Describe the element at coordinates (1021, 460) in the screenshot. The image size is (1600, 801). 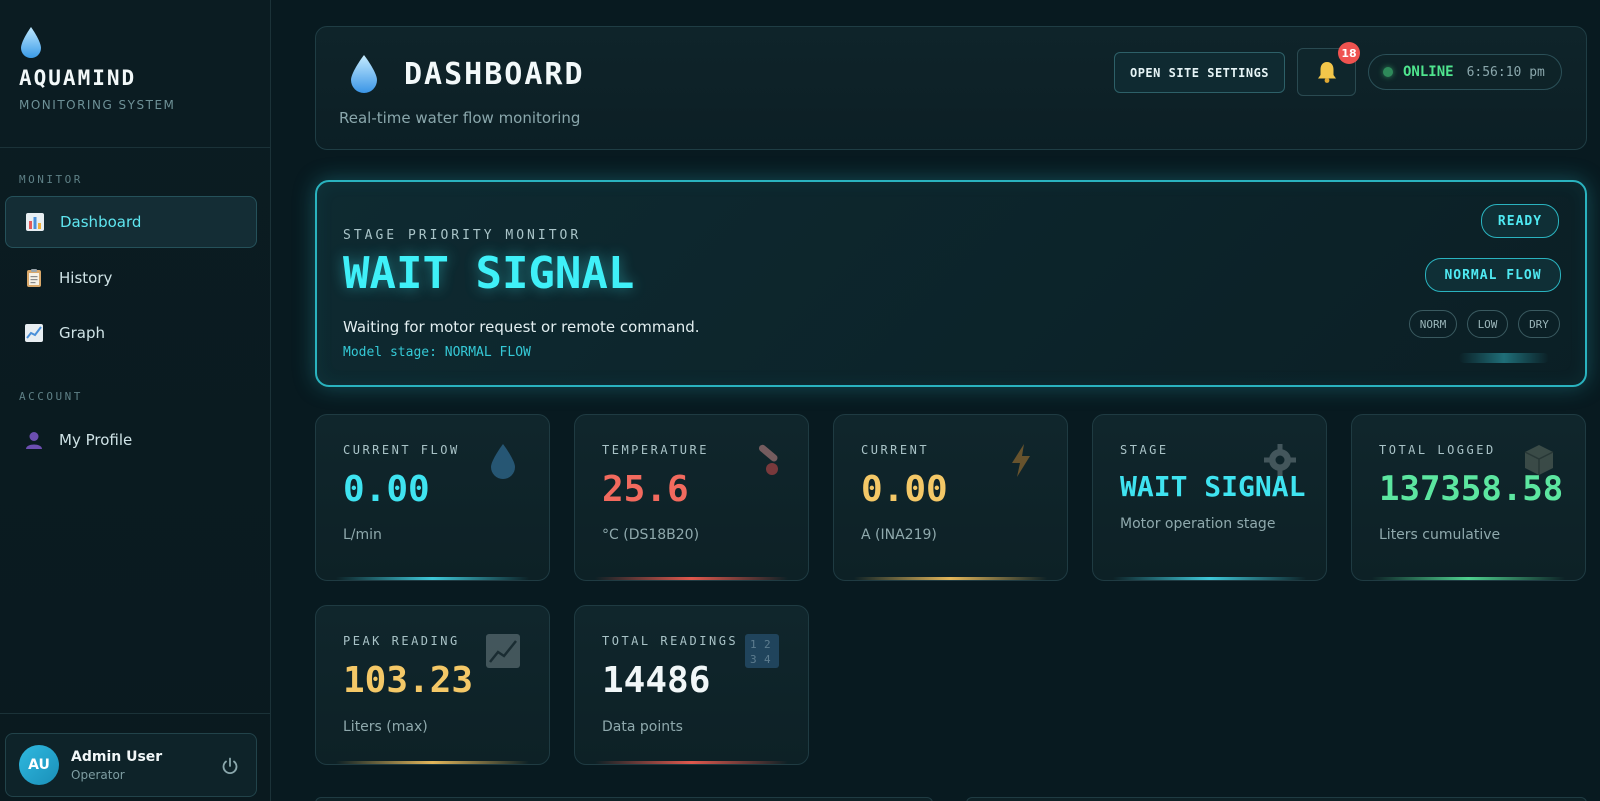
I see `lightning-icon` at that location.